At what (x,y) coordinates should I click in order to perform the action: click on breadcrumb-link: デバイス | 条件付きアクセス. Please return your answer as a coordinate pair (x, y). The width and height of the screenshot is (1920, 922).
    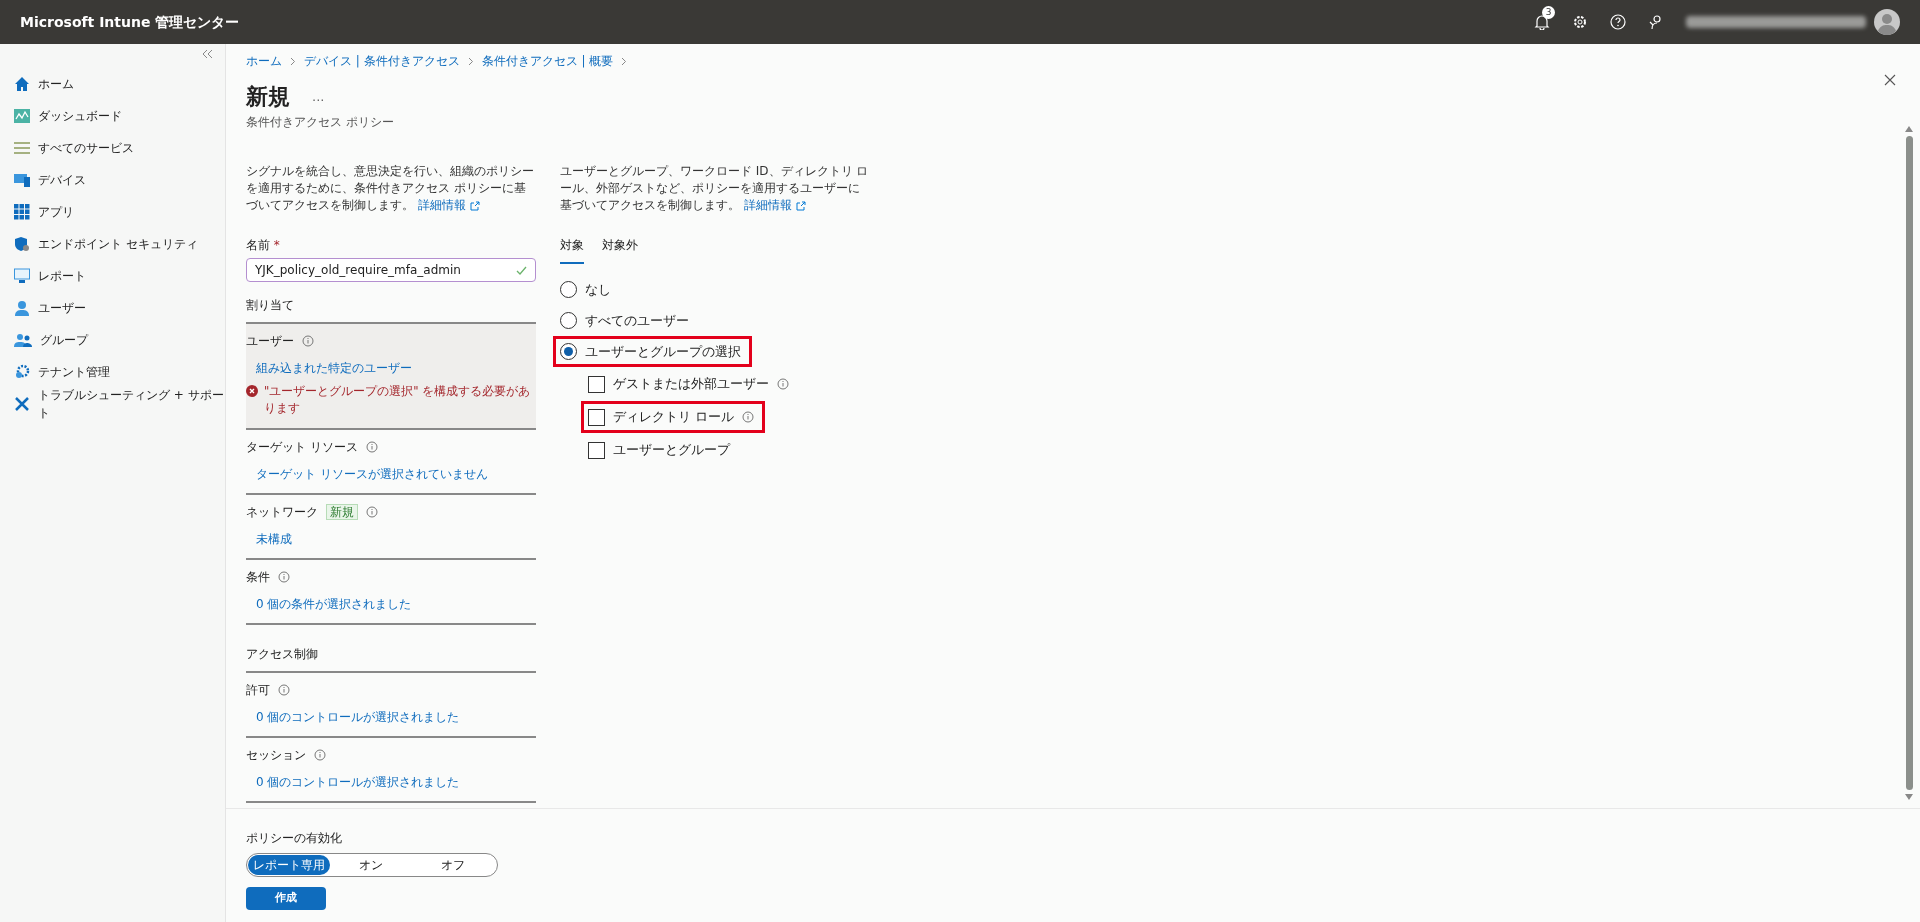
    Looking at the image, I should click on (382, 61).